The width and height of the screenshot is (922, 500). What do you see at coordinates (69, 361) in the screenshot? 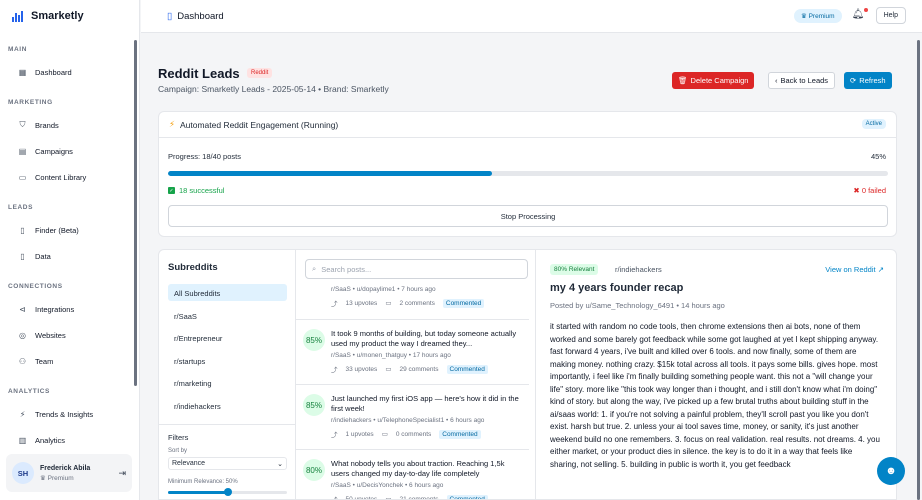
I see `sidebar-item-team: ⚇ Team` at bounding box center [69, 361].